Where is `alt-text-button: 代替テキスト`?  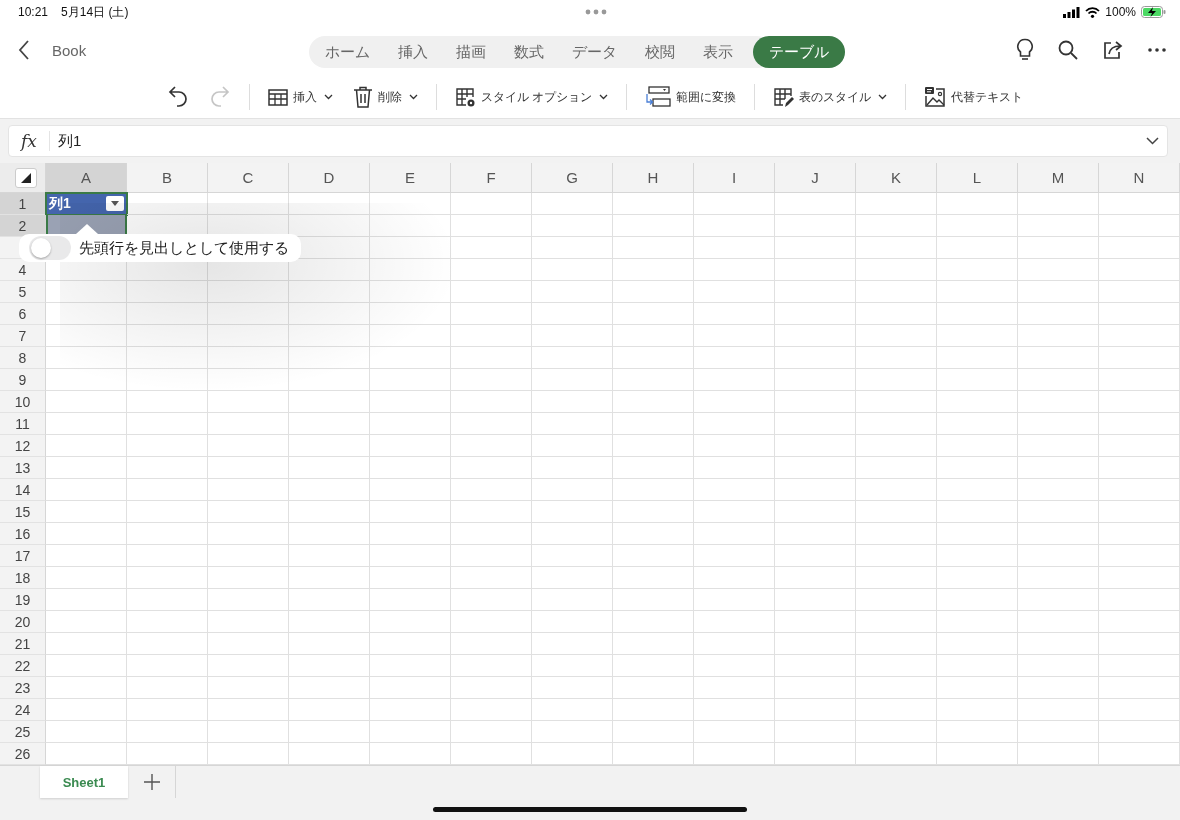
alt-text-button: 代替テキスト is located at coordinates (974, 97).